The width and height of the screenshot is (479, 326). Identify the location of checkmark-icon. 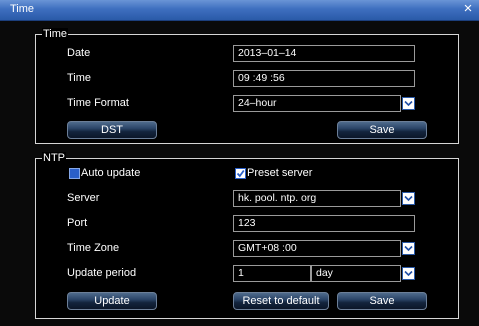
(240, 173).